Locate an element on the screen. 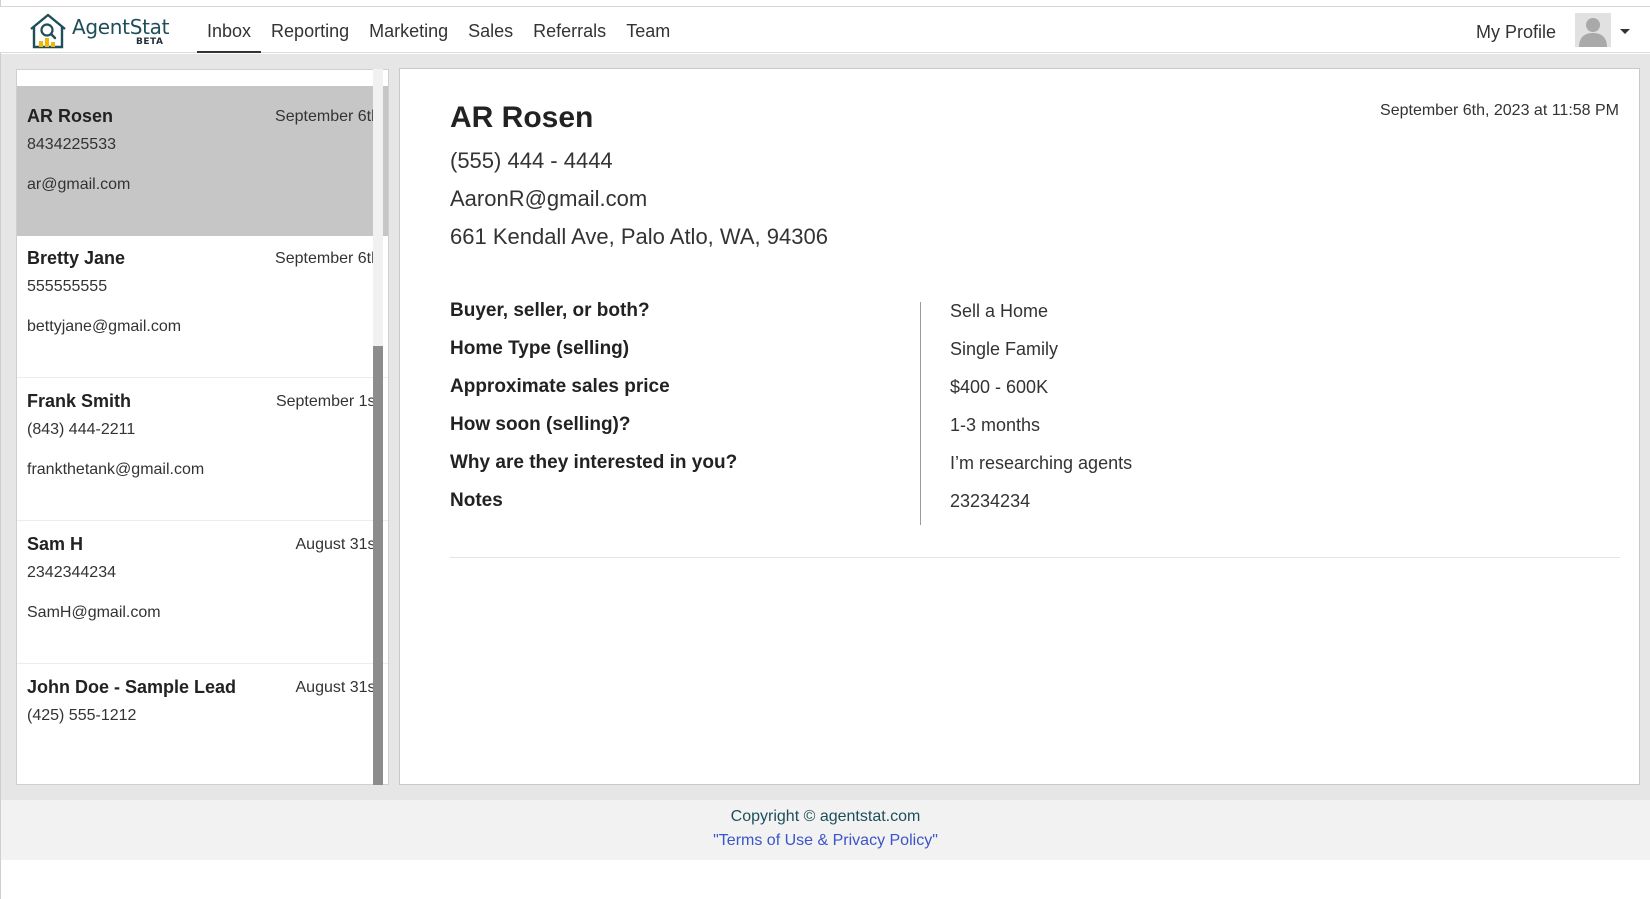  answer-value: I’m researching agents is located at coordinates (1041, 463).